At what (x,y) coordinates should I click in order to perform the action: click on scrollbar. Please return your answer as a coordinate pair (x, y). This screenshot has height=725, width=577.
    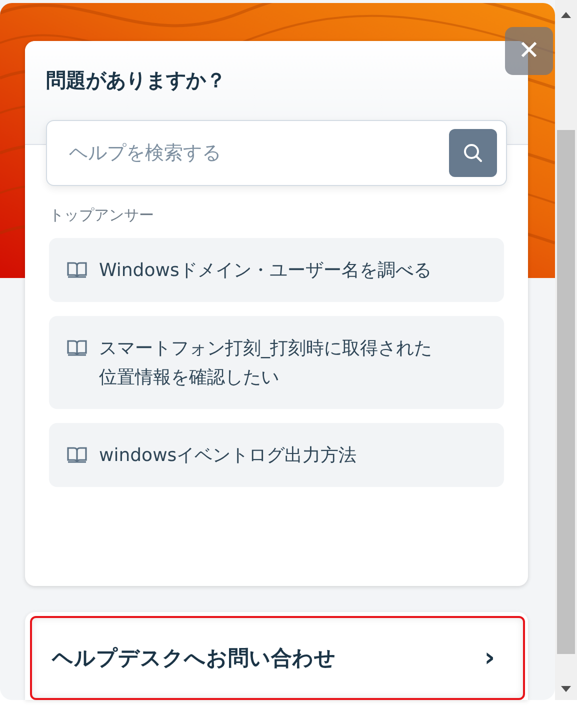
    Looking at the image, I should click on (566, 350).